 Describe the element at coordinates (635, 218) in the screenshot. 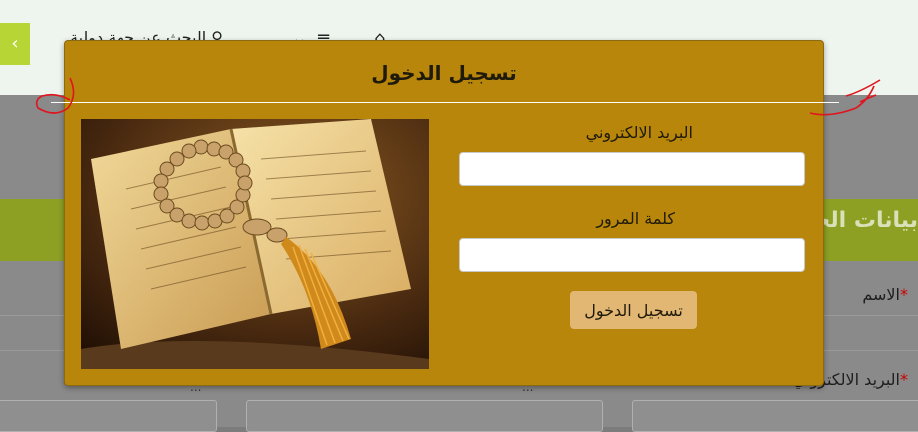

I see `password-label: كلمة المرور` at that location.